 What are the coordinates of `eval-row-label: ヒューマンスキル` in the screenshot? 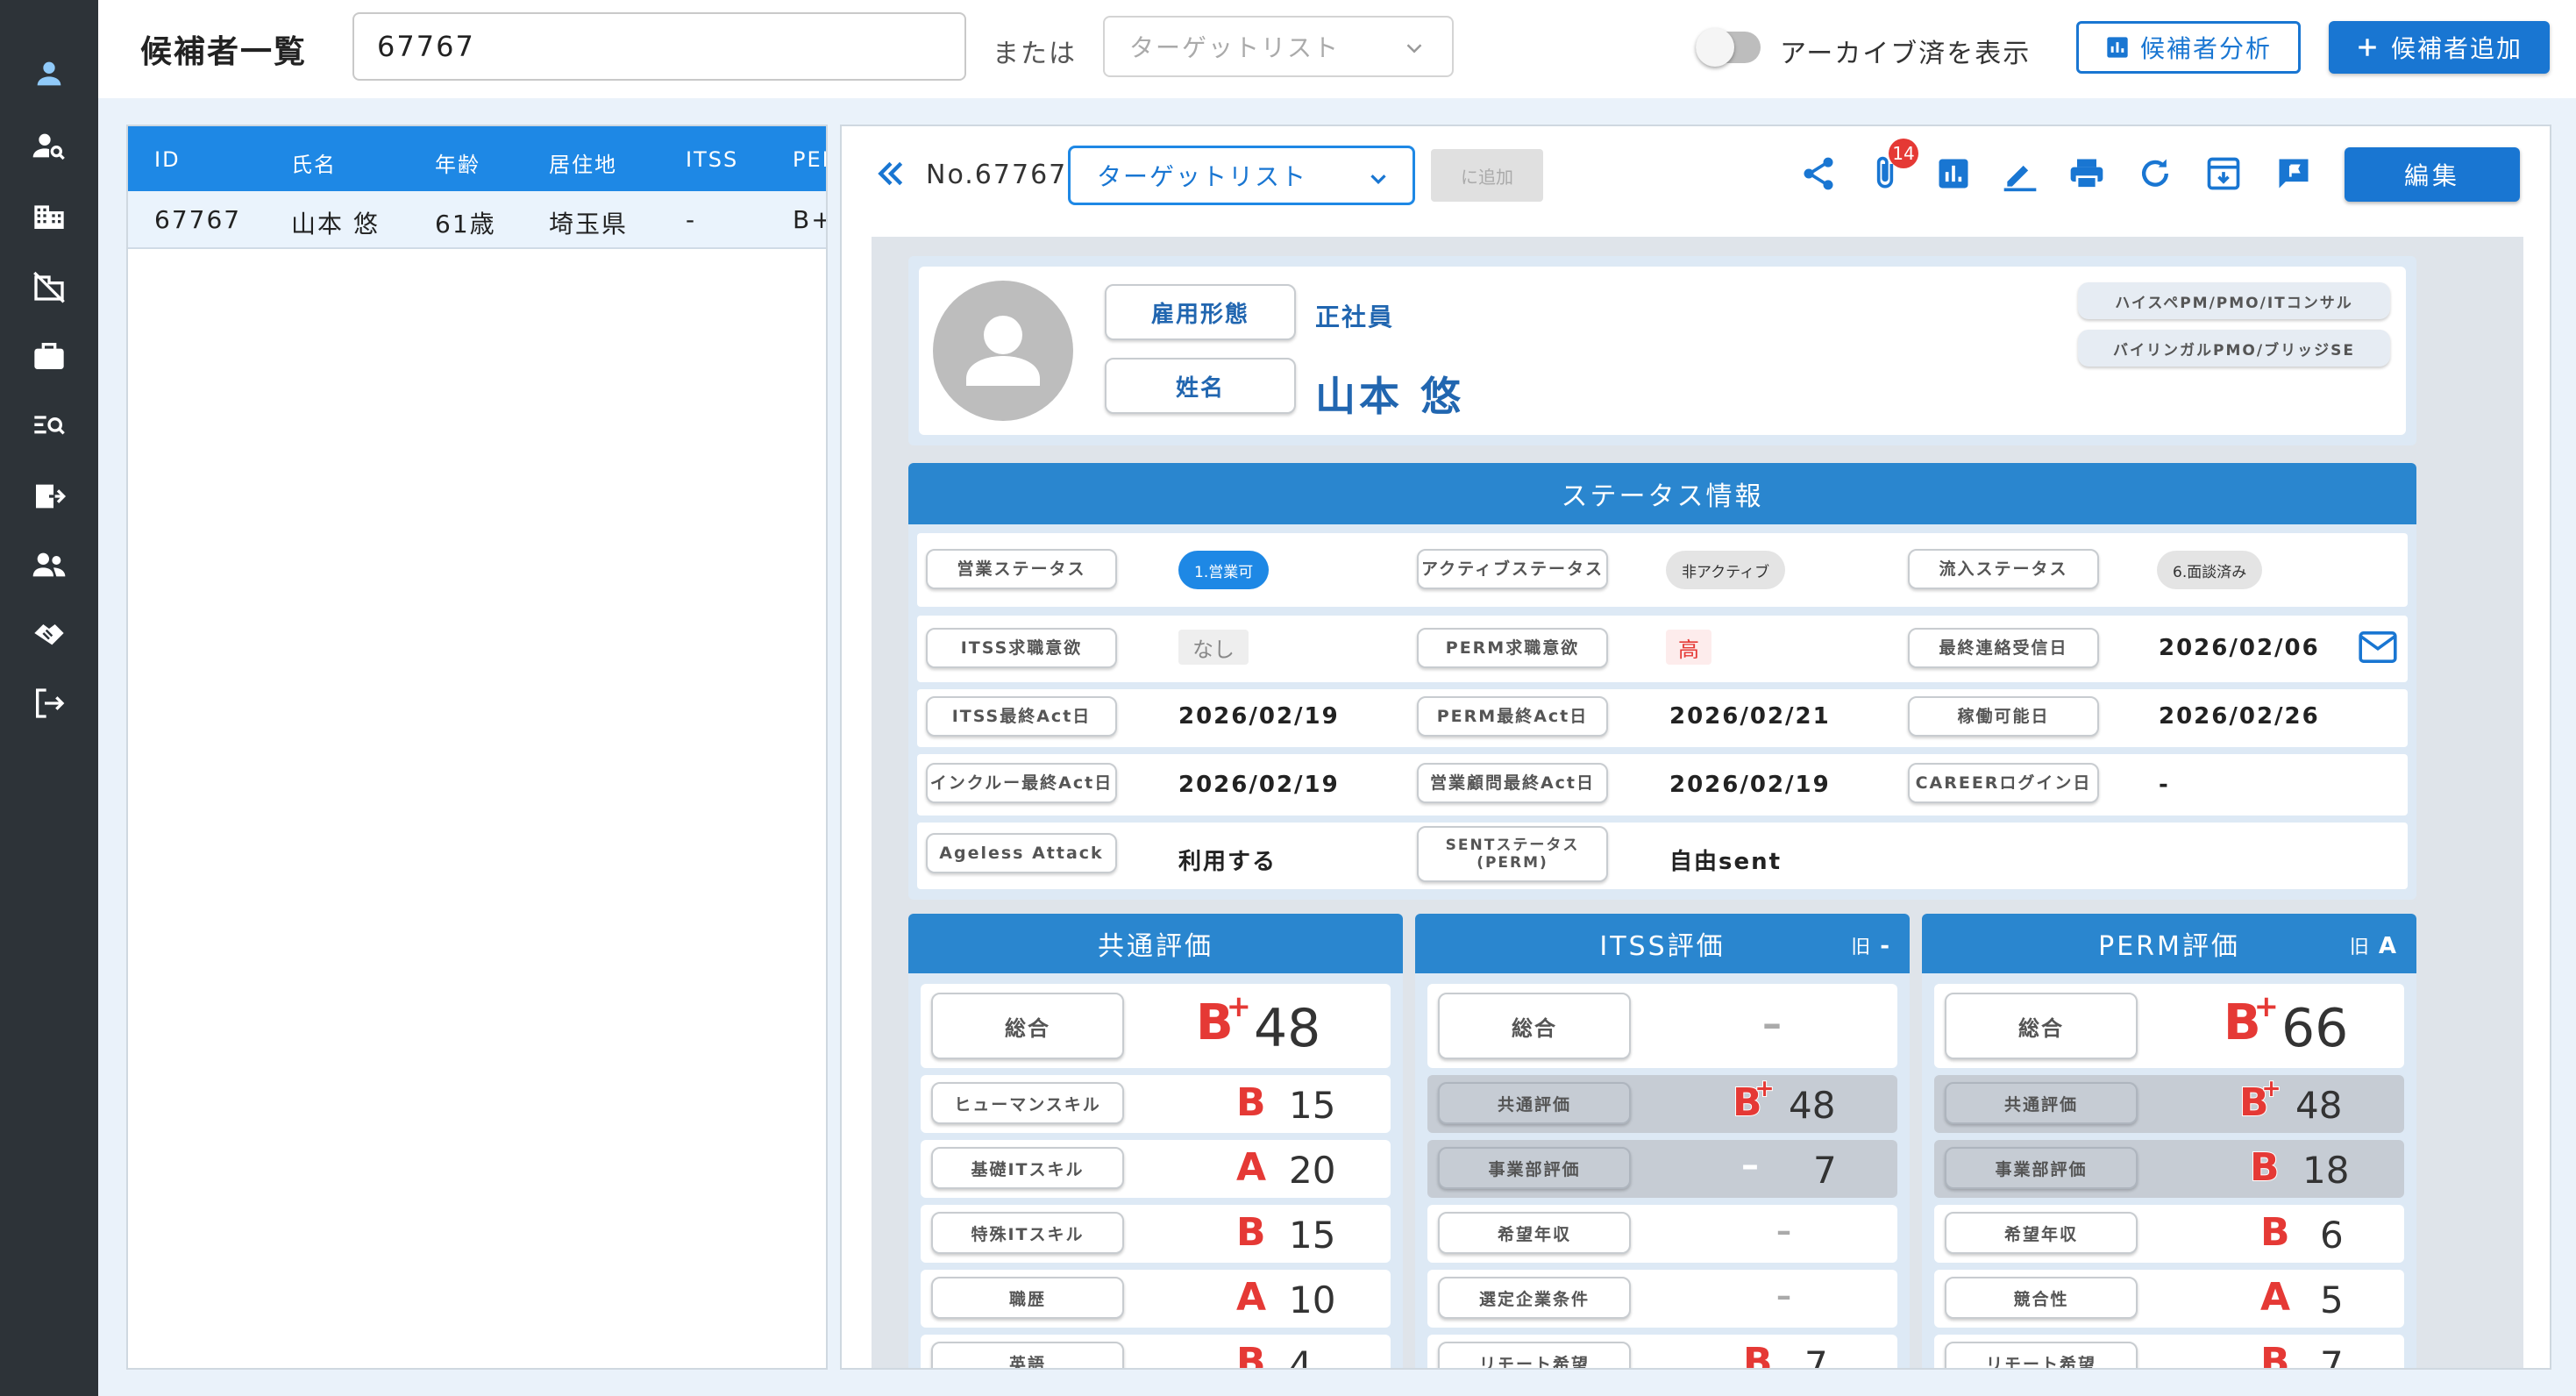 It's located at (1027, 1103).